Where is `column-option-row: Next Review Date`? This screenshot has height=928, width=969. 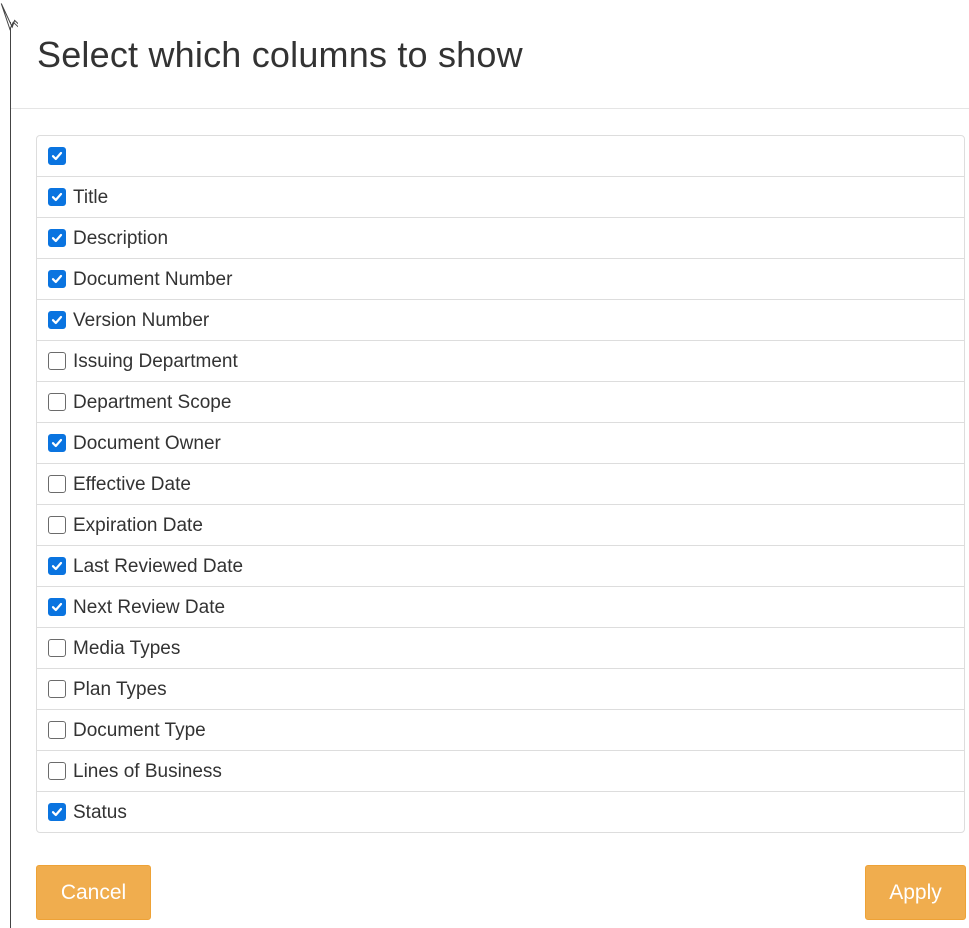 column-option-row: Next Review Date is located at coordinates (500, 607).